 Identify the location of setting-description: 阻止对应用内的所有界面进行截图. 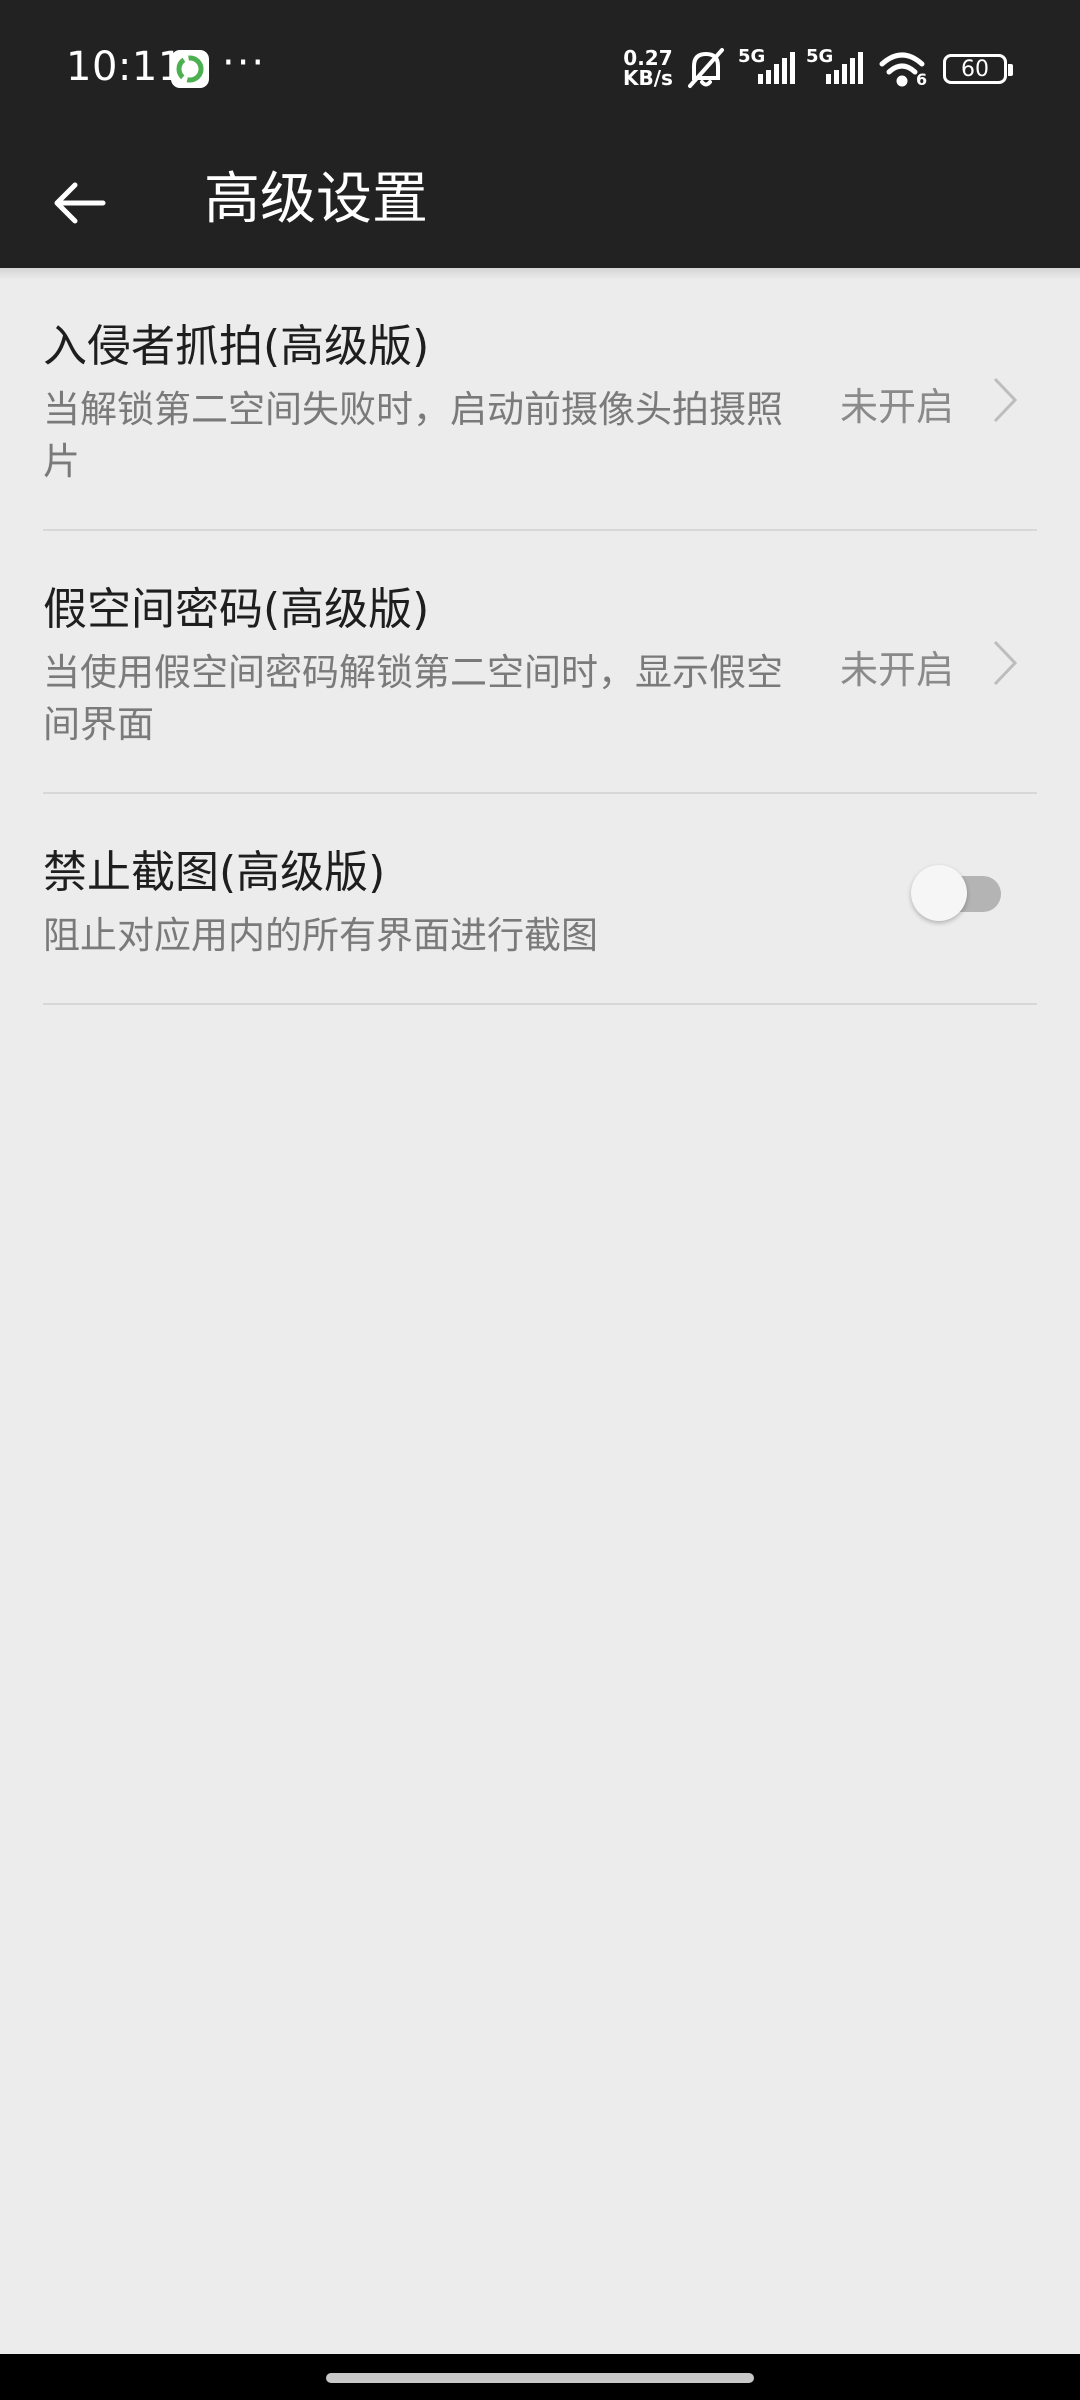
(320, 935).